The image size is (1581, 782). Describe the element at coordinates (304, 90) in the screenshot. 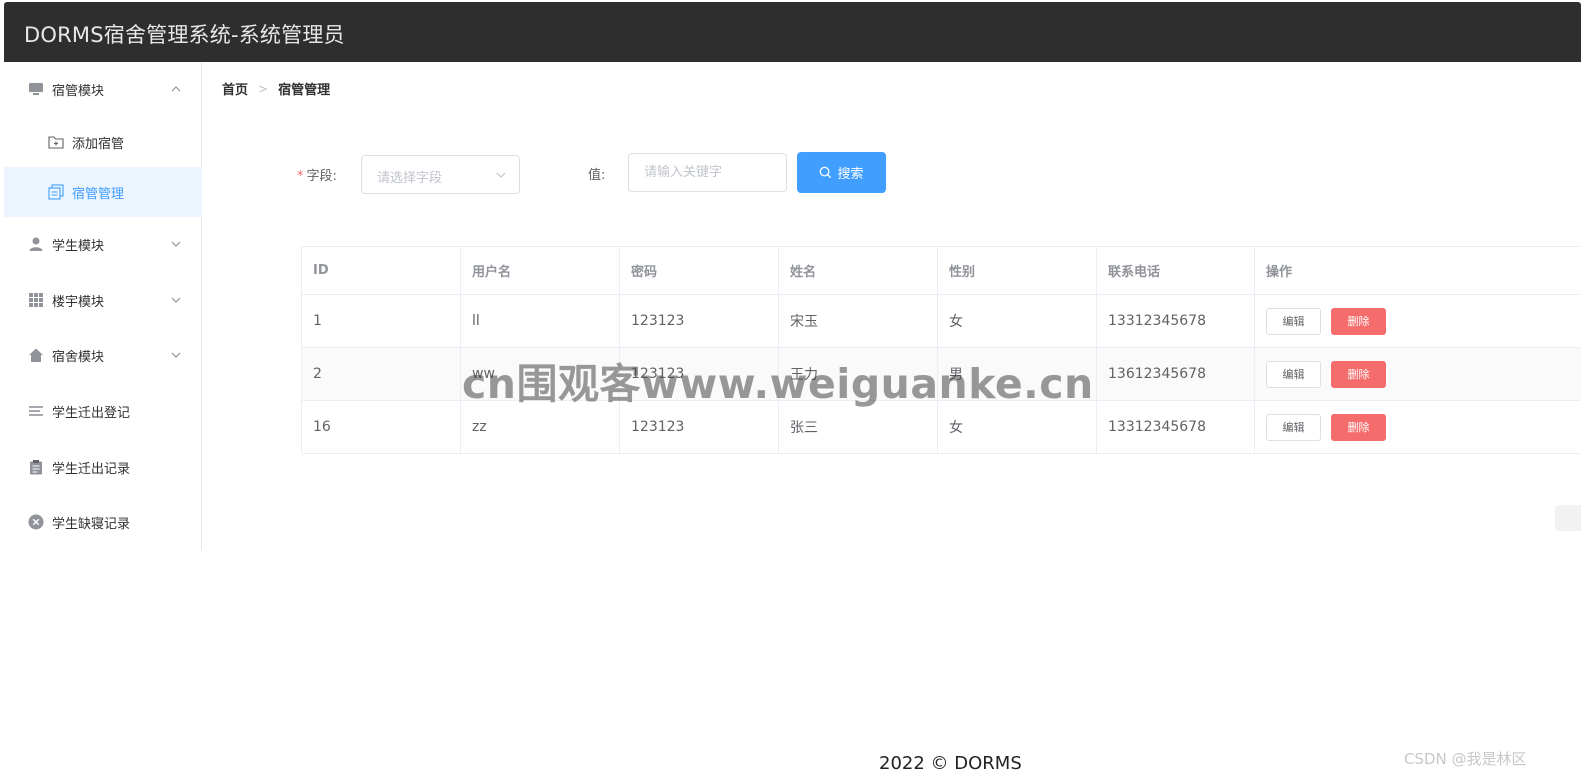

I see `breadcrumb-current: 宿管管理` at that location.